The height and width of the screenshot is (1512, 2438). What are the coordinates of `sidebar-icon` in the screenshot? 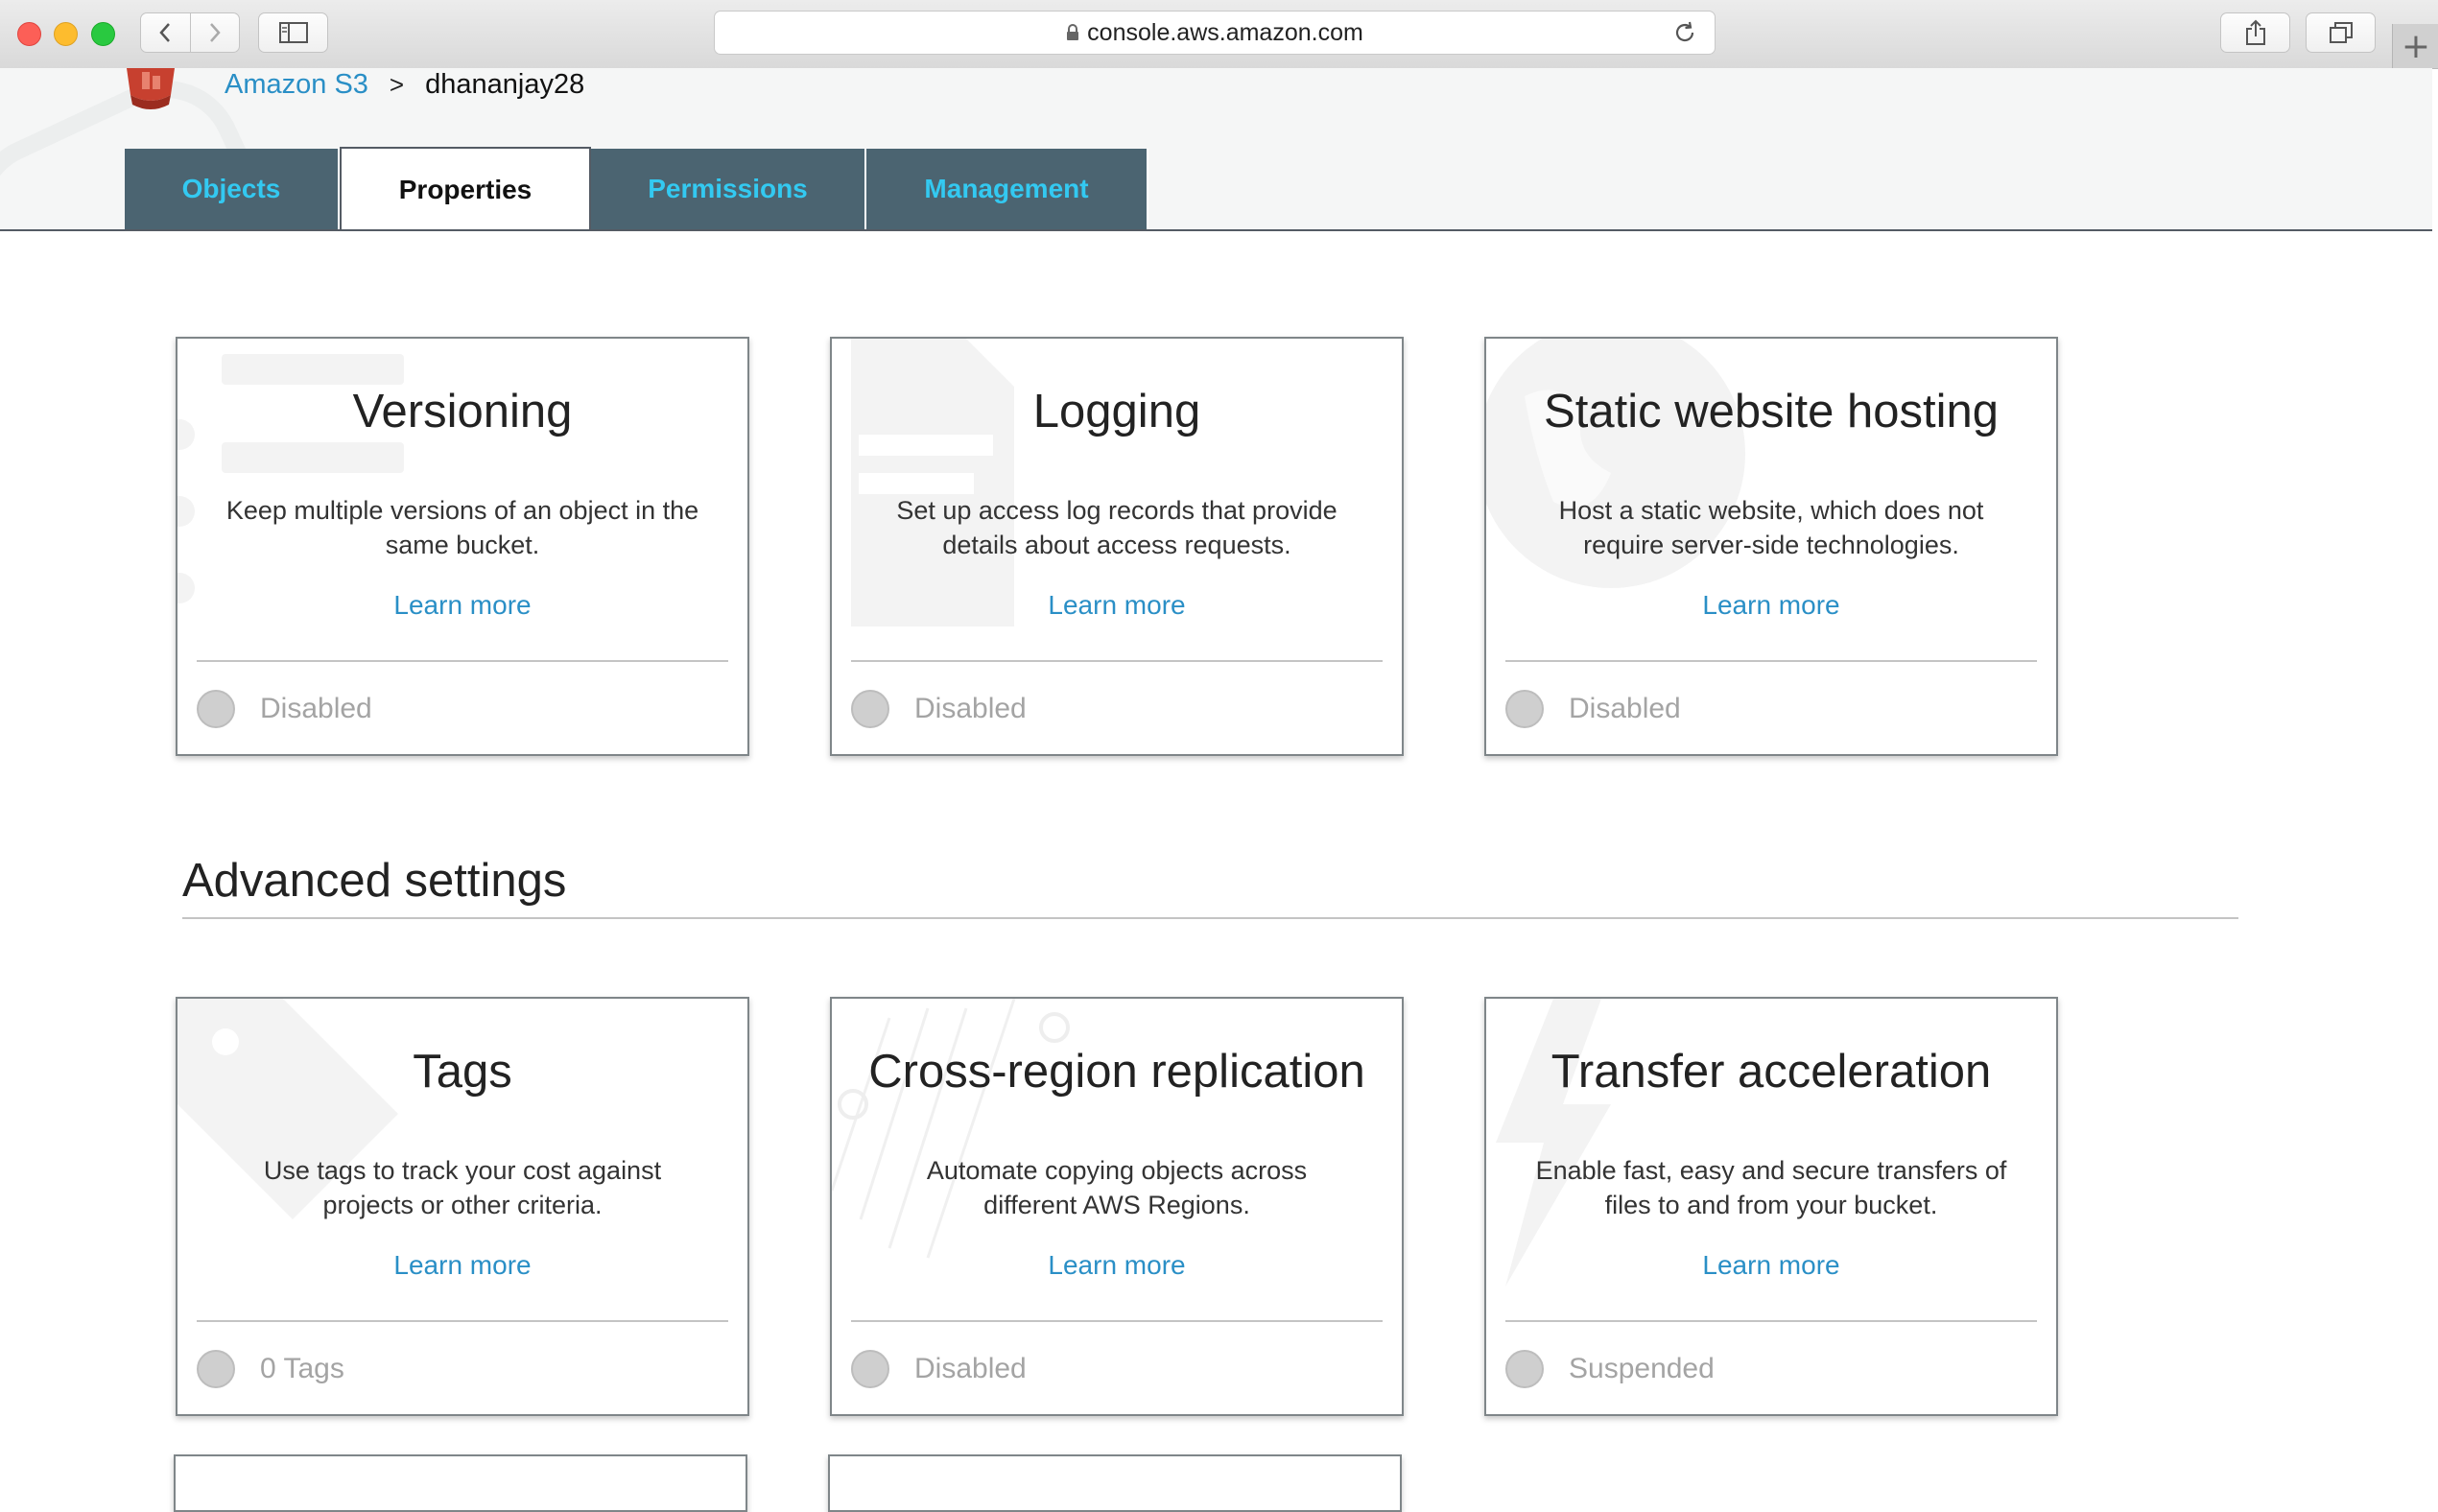 It's located at (293, 32).